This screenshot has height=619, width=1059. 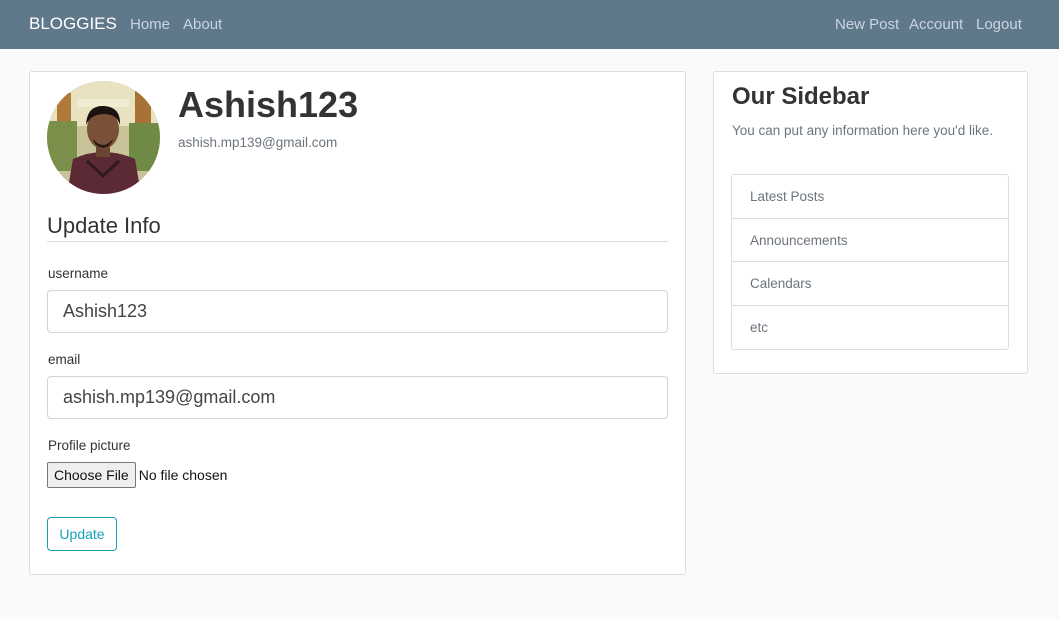 I want to click on nav-account-link: Account, so click(x=936, y=24).